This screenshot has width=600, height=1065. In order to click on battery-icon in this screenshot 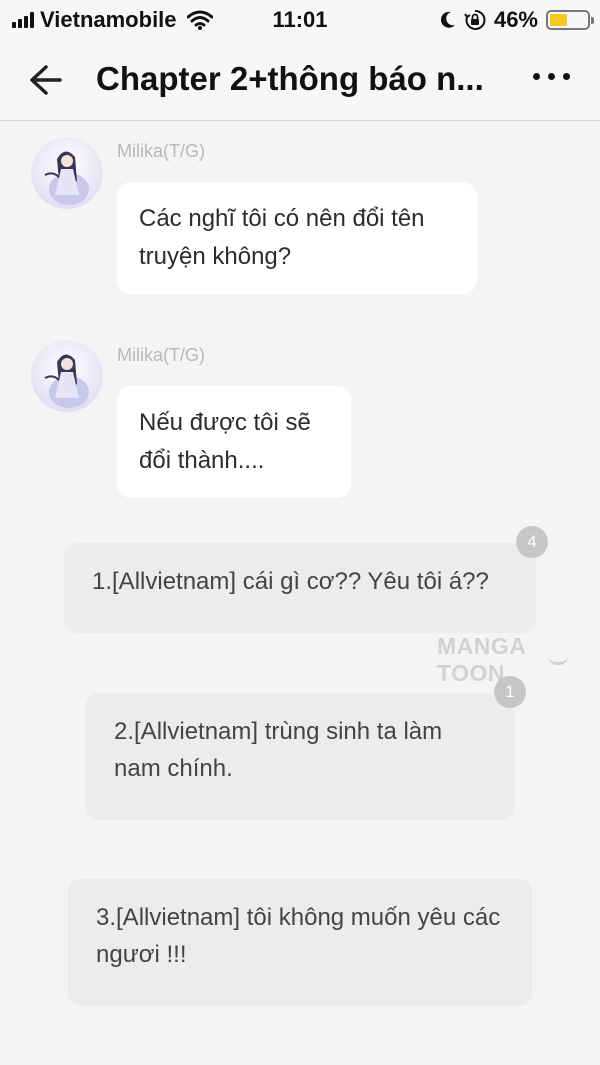, I will do `click(570, 20)`.